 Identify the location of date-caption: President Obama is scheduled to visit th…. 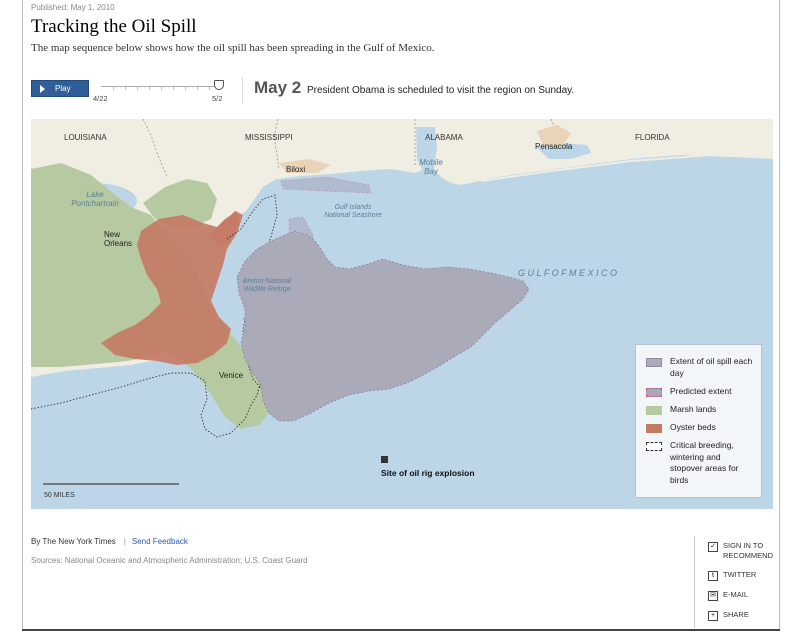
(441, 90).